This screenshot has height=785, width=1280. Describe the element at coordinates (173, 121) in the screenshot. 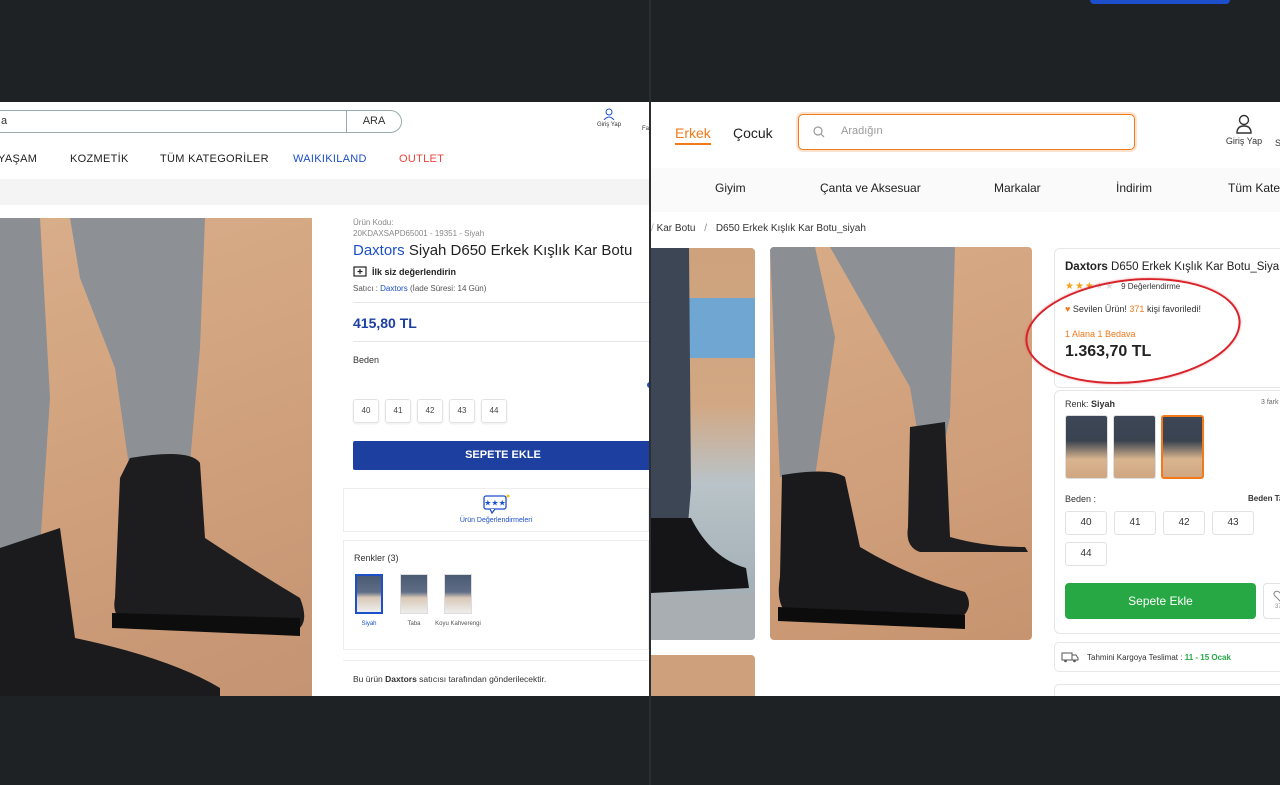

I see `left-search-input: a` at that location.